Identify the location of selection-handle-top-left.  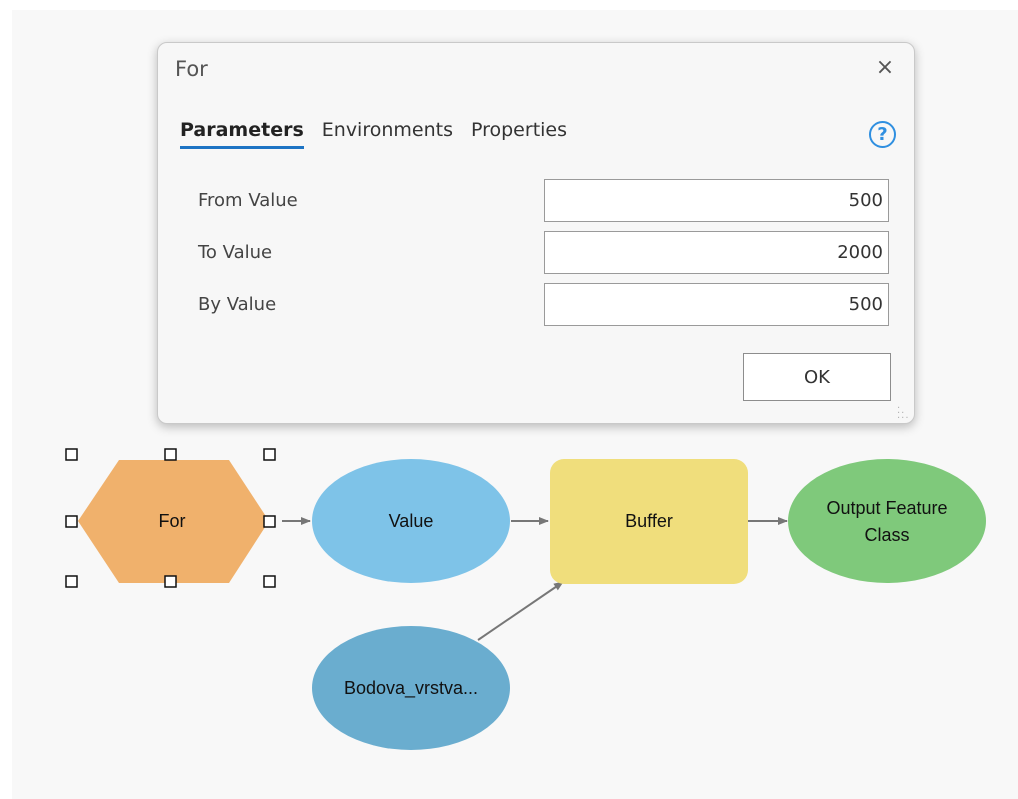
(71, 454).